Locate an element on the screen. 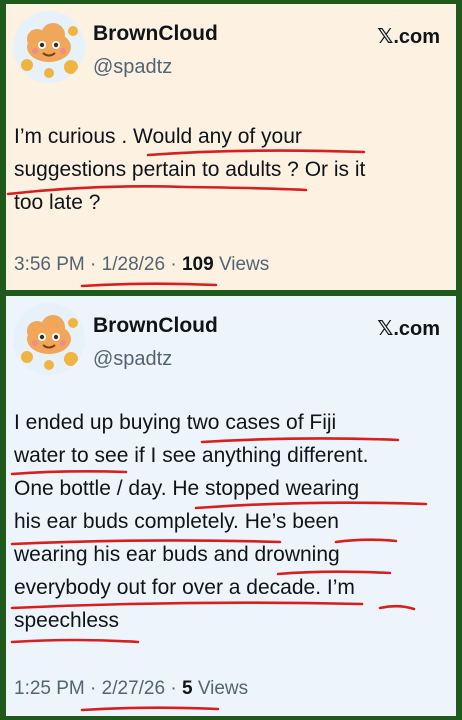  post-time: 3:56 PM is located at coordinates (49, 264).